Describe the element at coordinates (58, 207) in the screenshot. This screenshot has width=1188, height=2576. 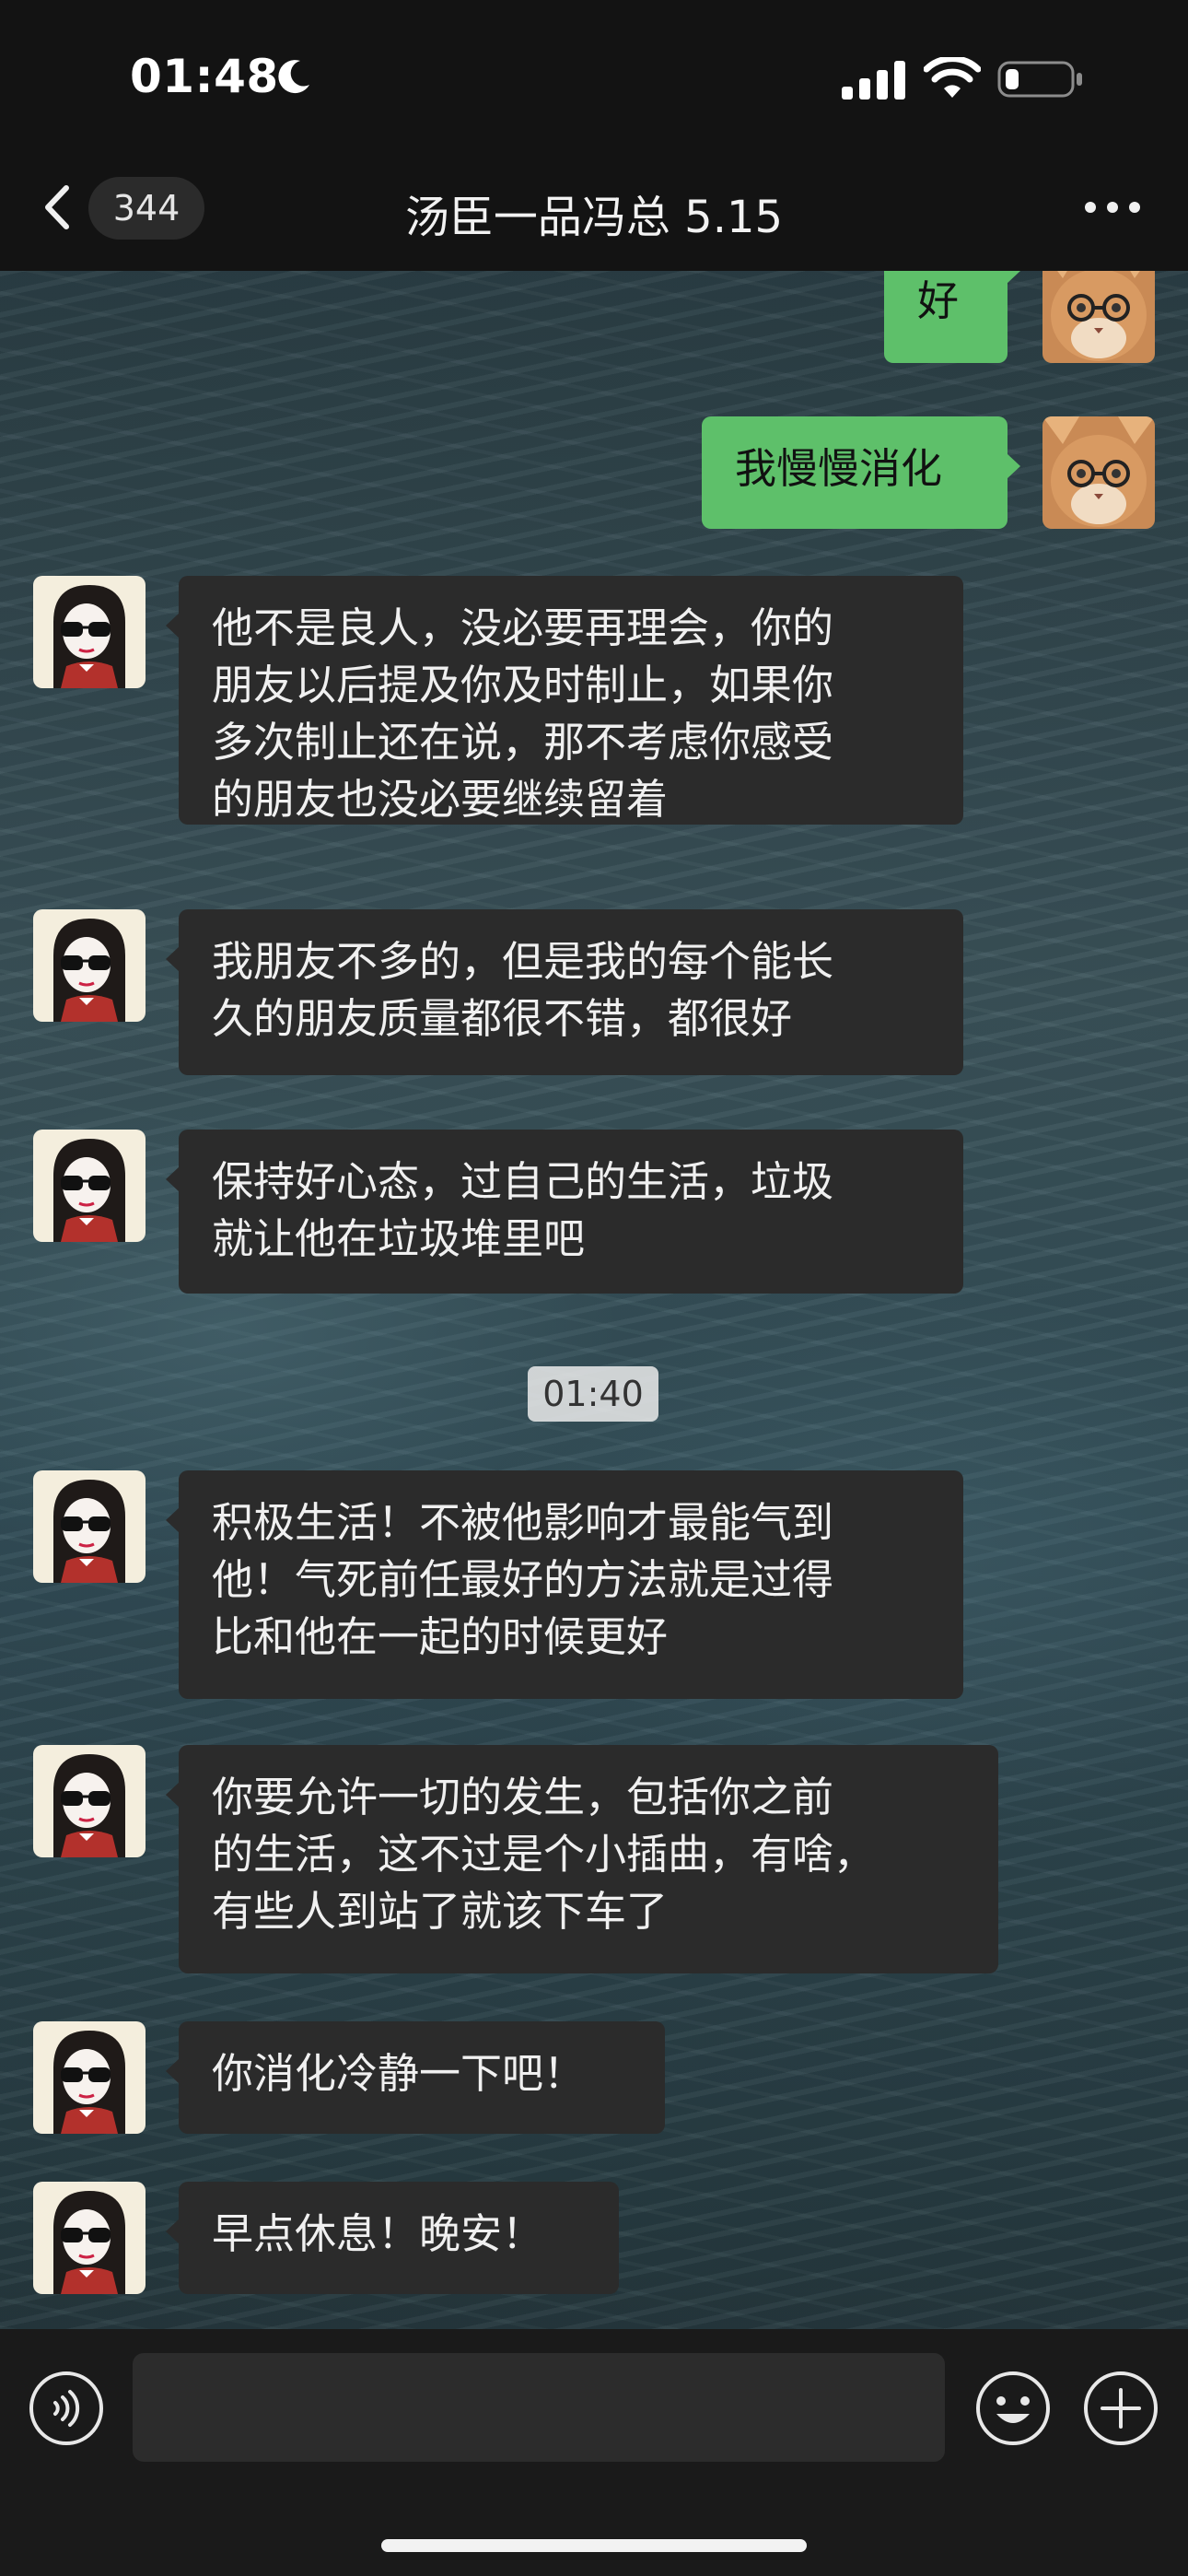
I see `chevron-left-icon` at that location.